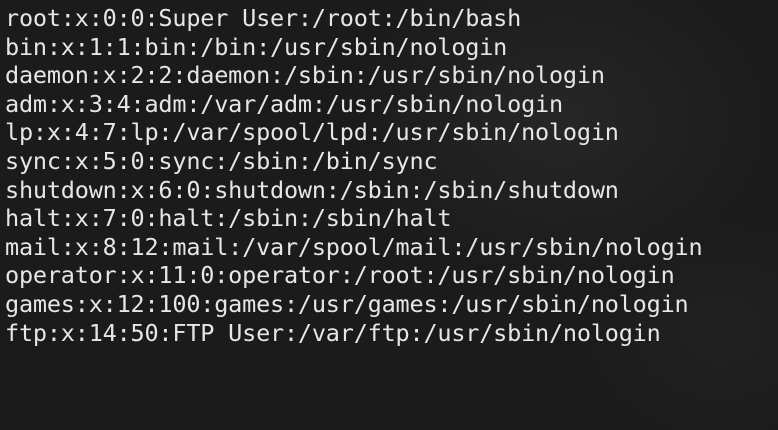 This screenshot has width=778, height=430. I want to click on terminal-line: halt:x:7:0:halt:/sbin:/sbin/halt, so click(228, 218).